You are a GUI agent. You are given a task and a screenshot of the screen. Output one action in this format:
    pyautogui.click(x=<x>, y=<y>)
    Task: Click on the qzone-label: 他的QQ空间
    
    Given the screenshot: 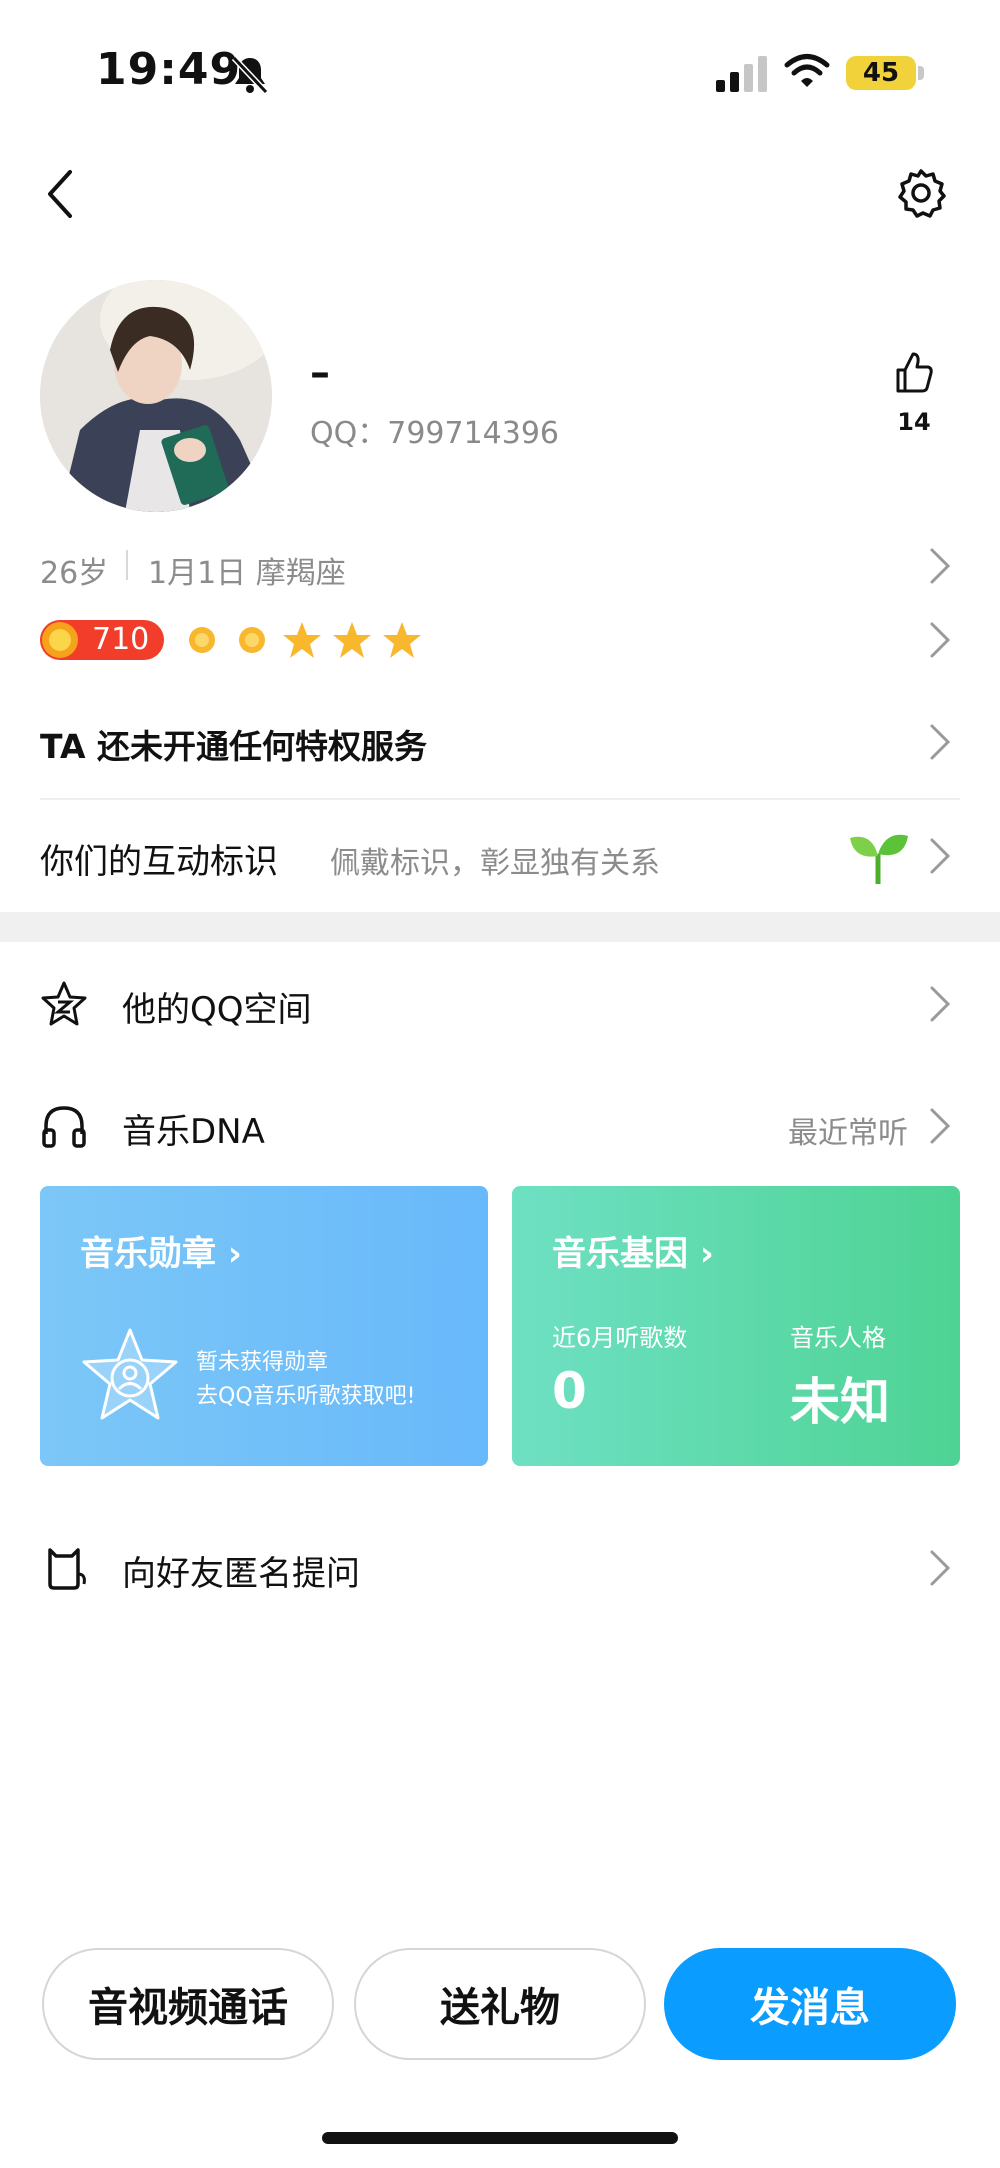 What is the action you would take?
    pyautogui.click(x=217, y=1010)
    